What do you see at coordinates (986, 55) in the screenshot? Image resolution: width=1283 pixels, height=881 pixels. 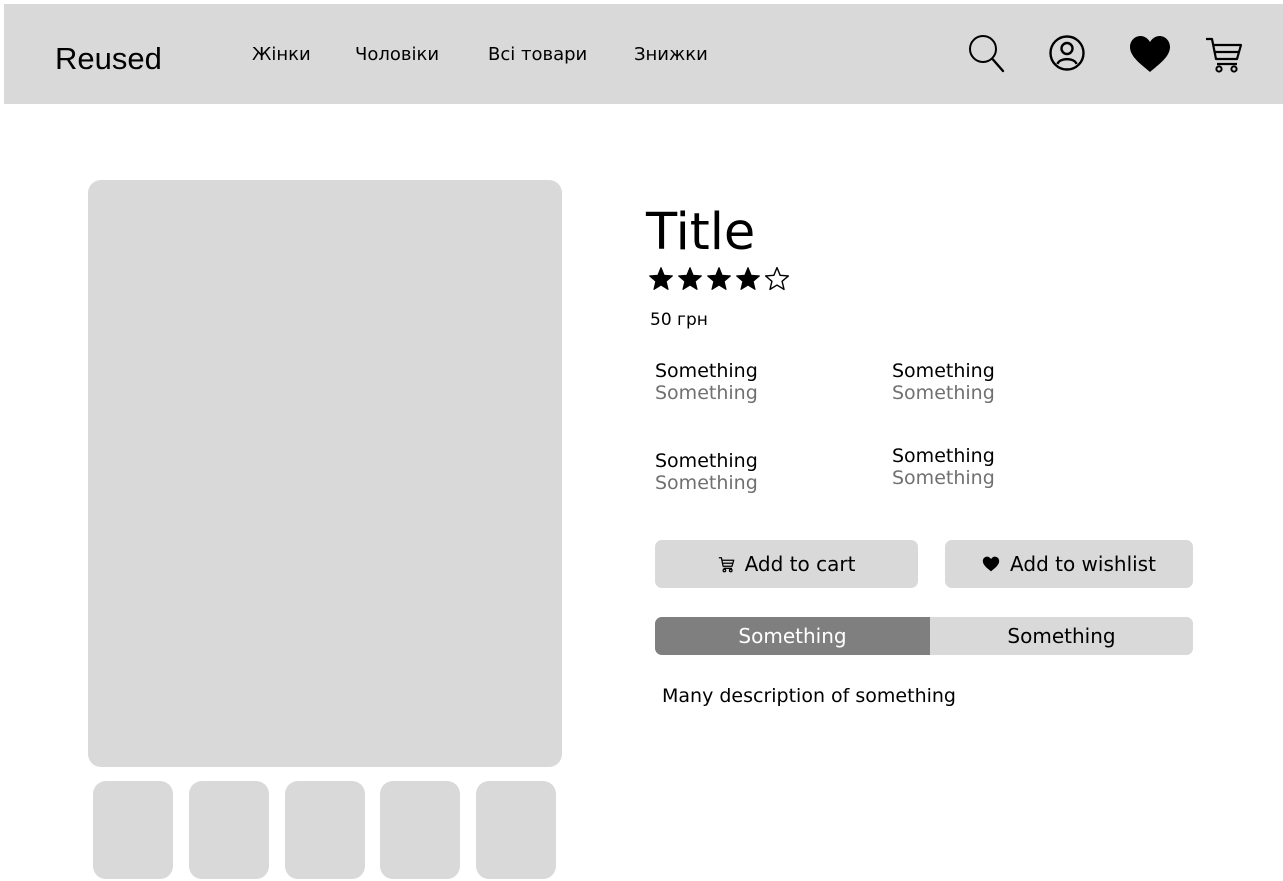 I see `search-icon` at bounding box center [986, 55].